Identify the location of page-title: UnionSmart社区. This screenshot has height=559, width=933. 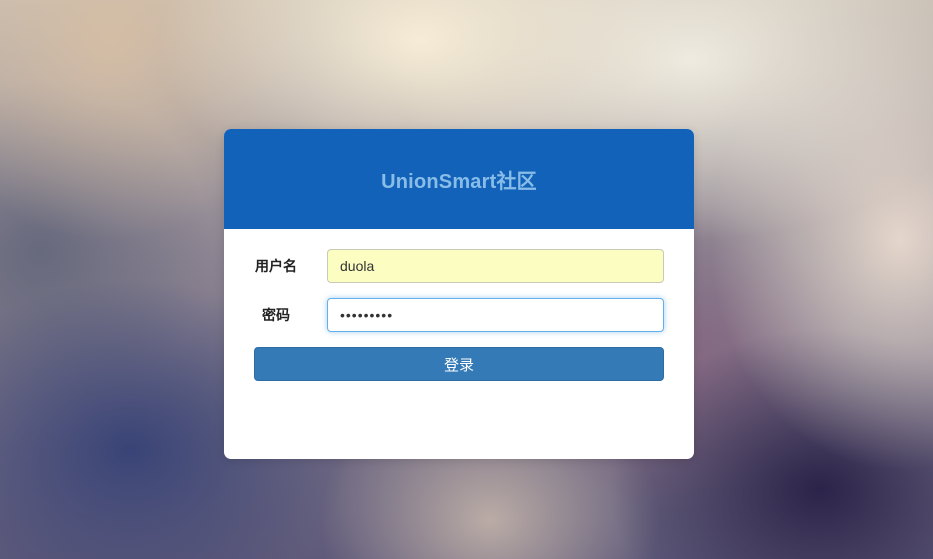
(459, 181).